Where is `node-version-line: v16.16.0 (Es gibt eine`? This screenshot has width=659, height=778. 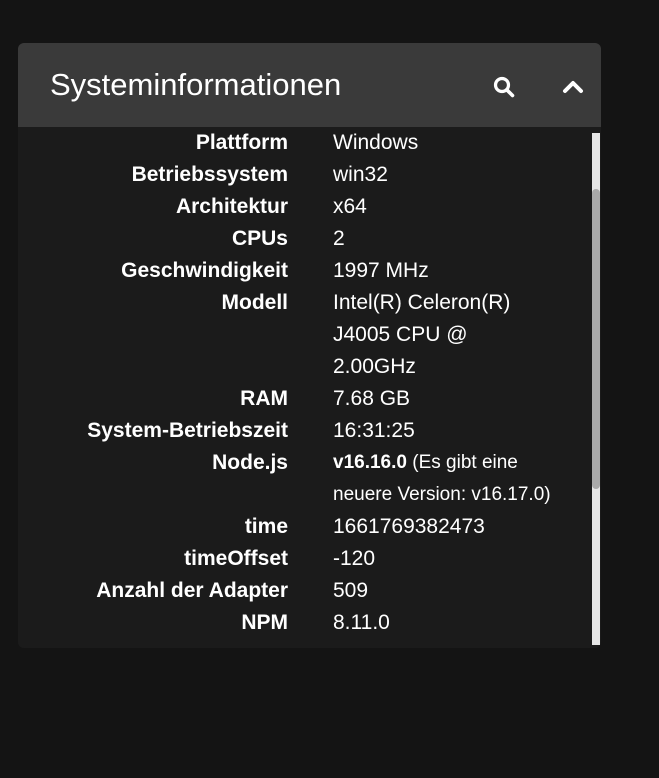 node-version-line: v16.16.0 (Es gibt eine is located at coordinates (458, 463).